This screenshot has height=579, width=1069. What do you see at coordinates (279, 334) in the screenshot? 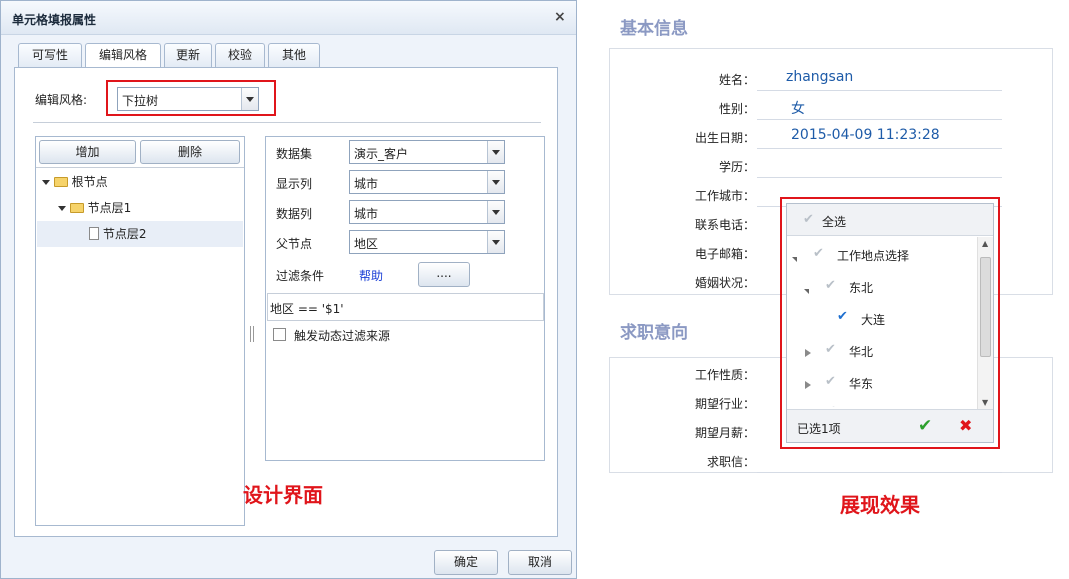
I see `trigger-filter-checkbox` at bounding box center [279, 334].